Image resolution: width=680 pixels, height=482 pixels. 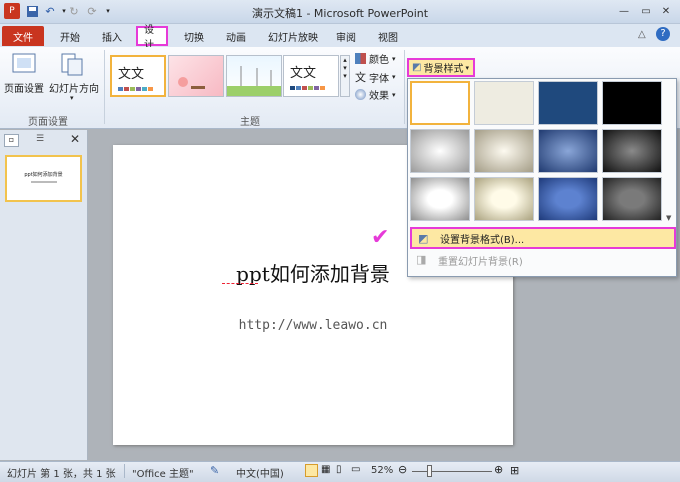 I want to click on slide-subtitle: http://www.leawo.cn, so click(x=313, y=325).